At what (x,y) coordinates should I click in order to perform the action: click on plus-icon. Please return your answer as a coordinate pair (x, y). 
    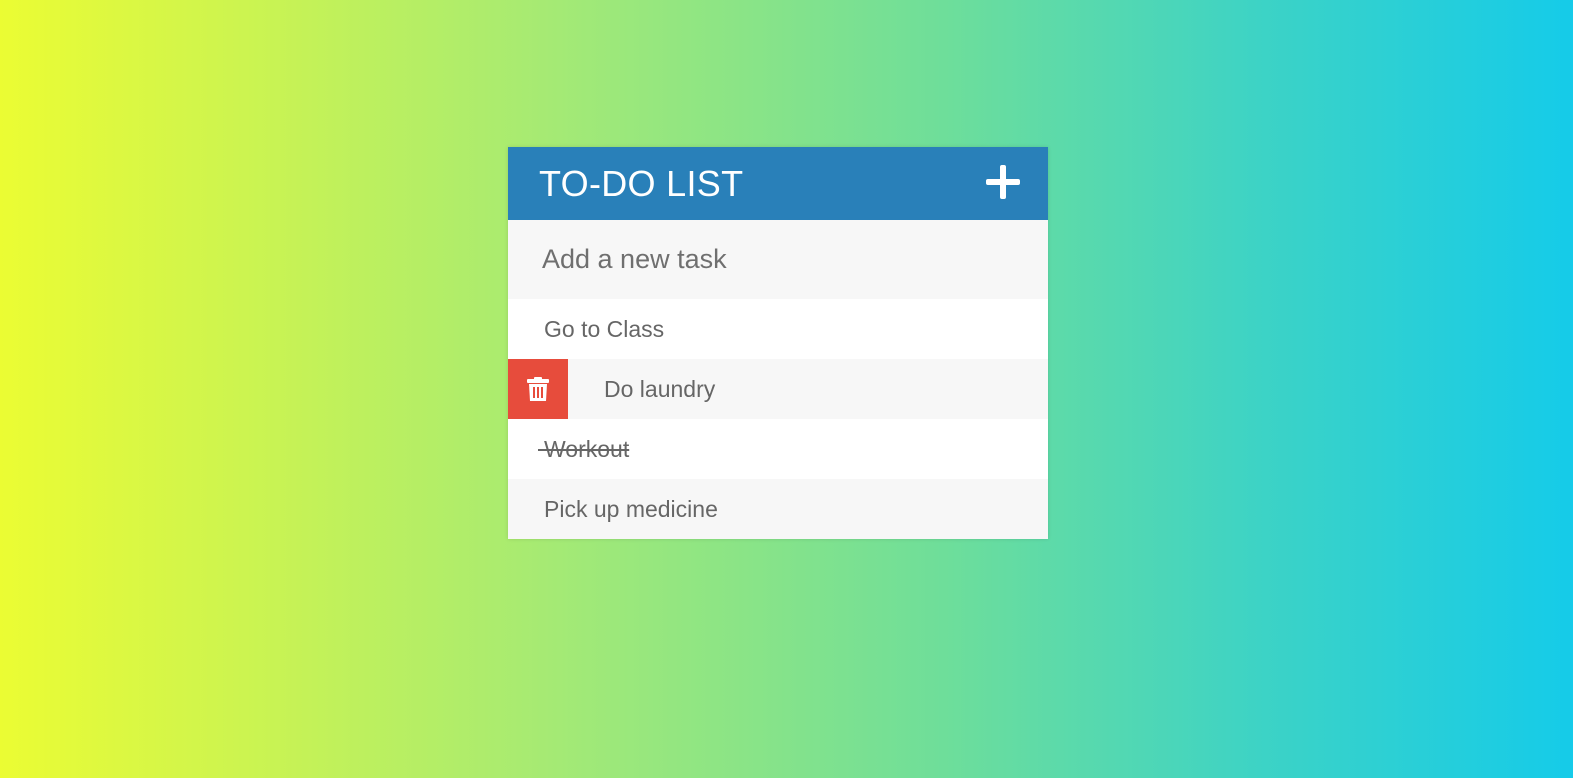
    Looking at the image, I should click on (1003, 181).